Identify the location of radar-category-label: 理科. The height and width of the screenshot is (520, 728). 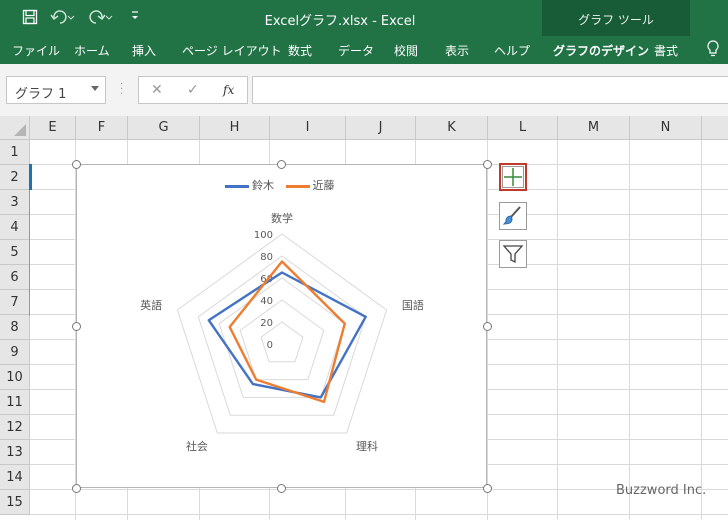
(367, 446).